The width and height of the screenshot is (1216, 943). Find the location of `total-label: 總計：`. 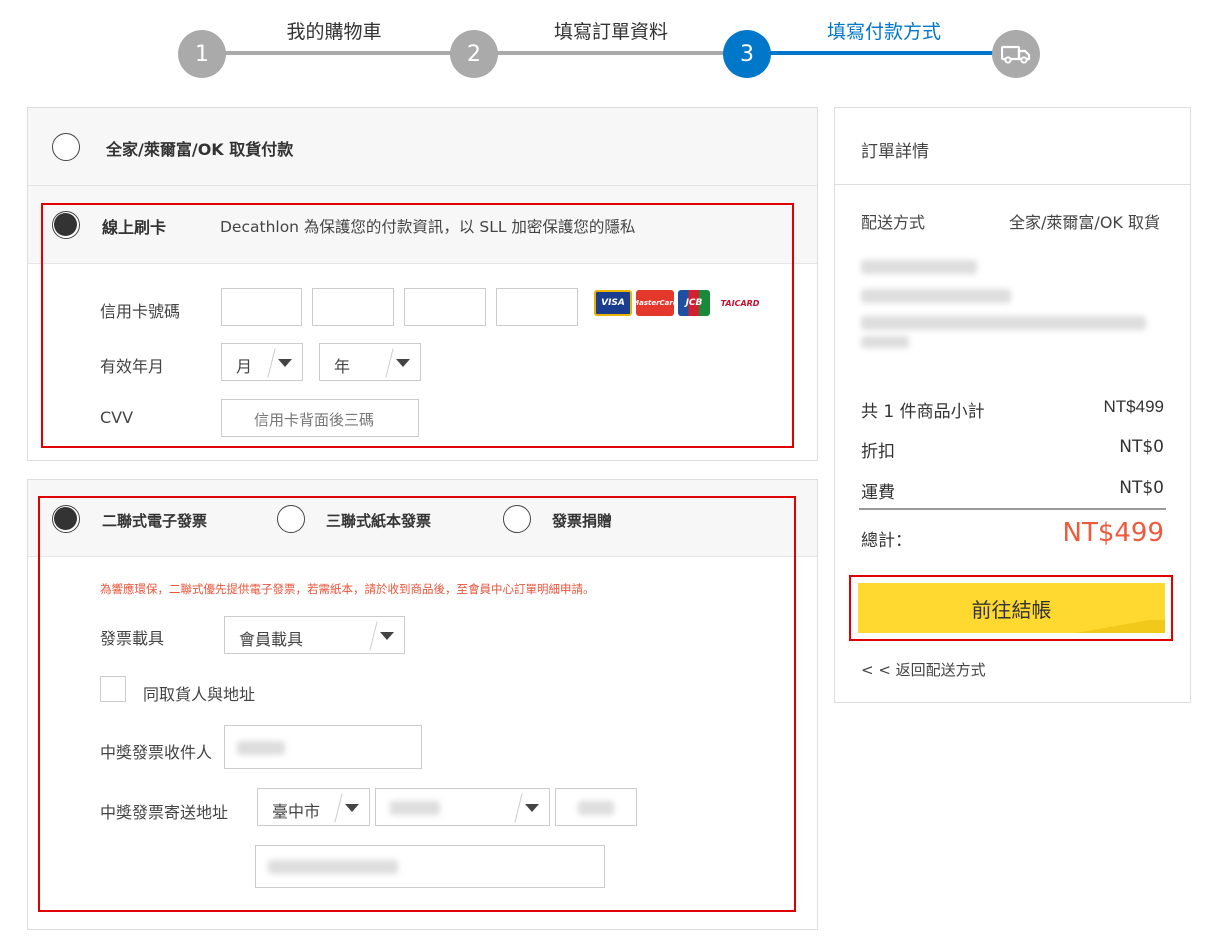

total-label: 總計： is located at coordinates (886, 541).